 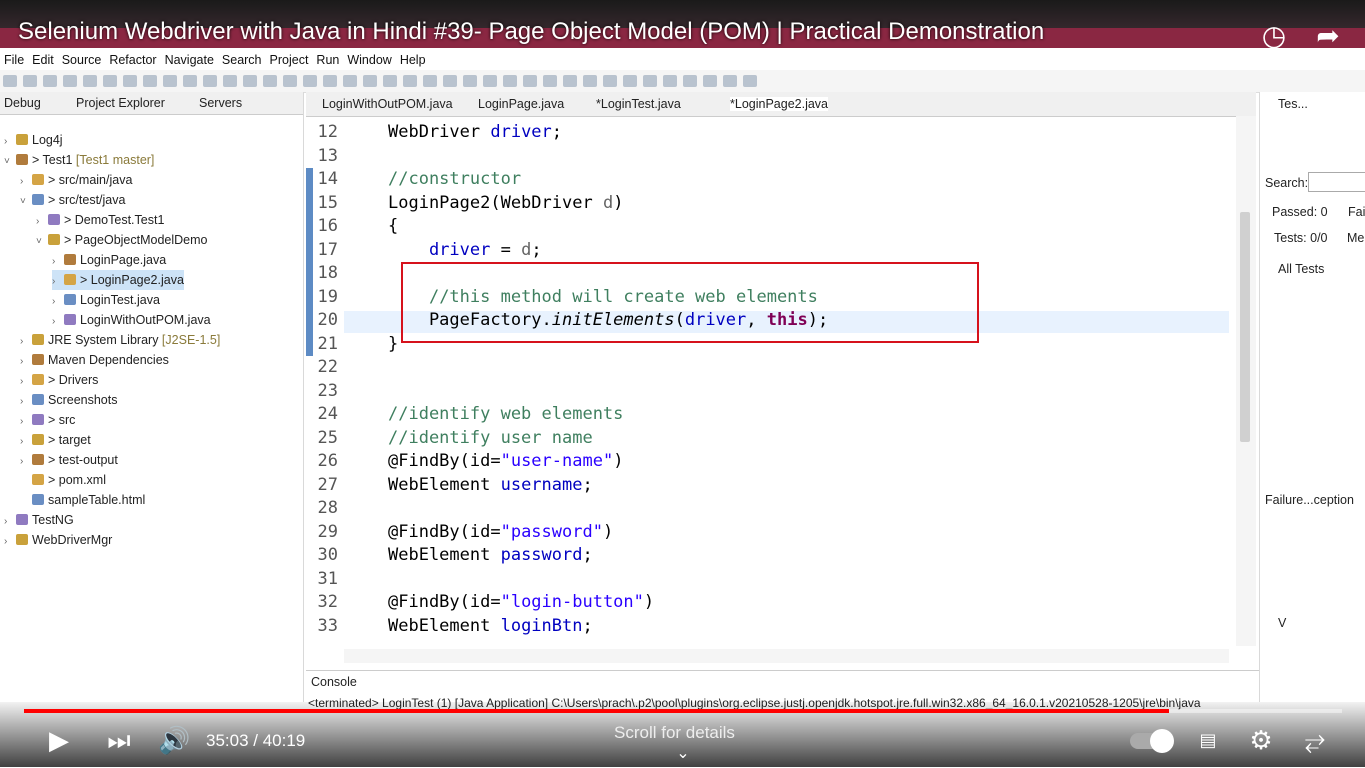 I want to click on tree-item: › > src/main/java, so click(x=76, y=180).